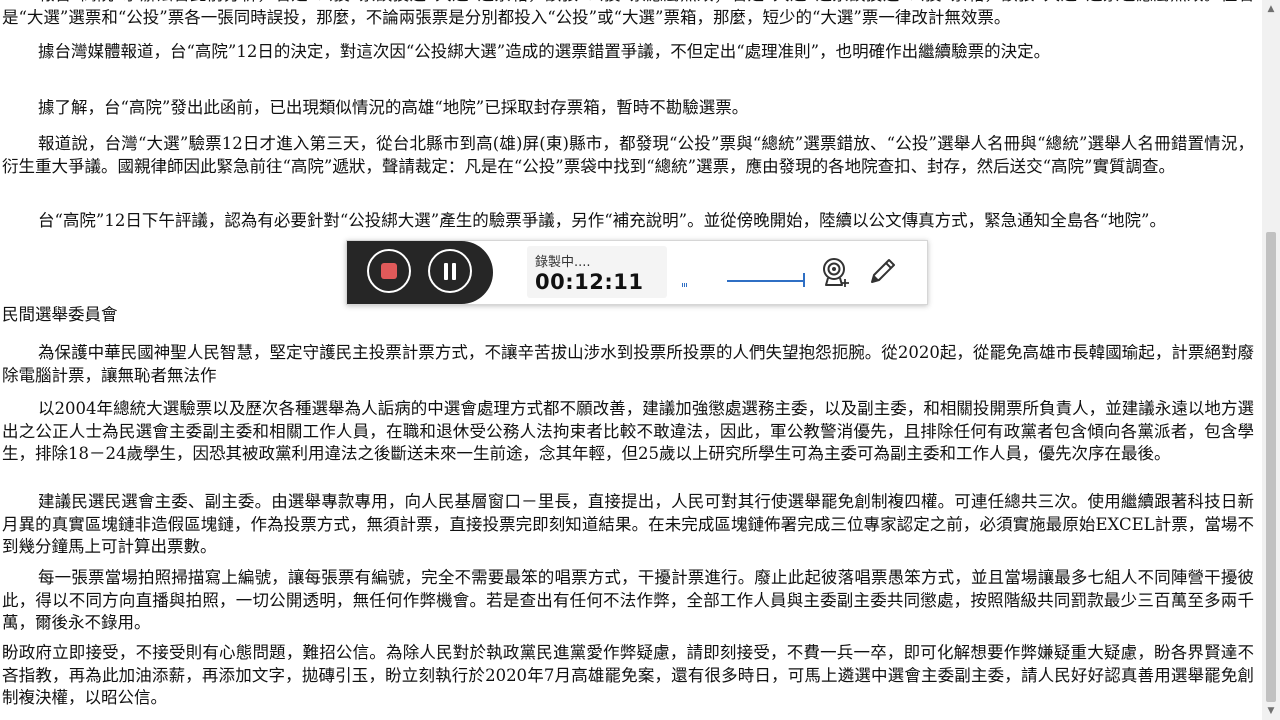  I want to click on volume-slider-track, so click(765, 281).